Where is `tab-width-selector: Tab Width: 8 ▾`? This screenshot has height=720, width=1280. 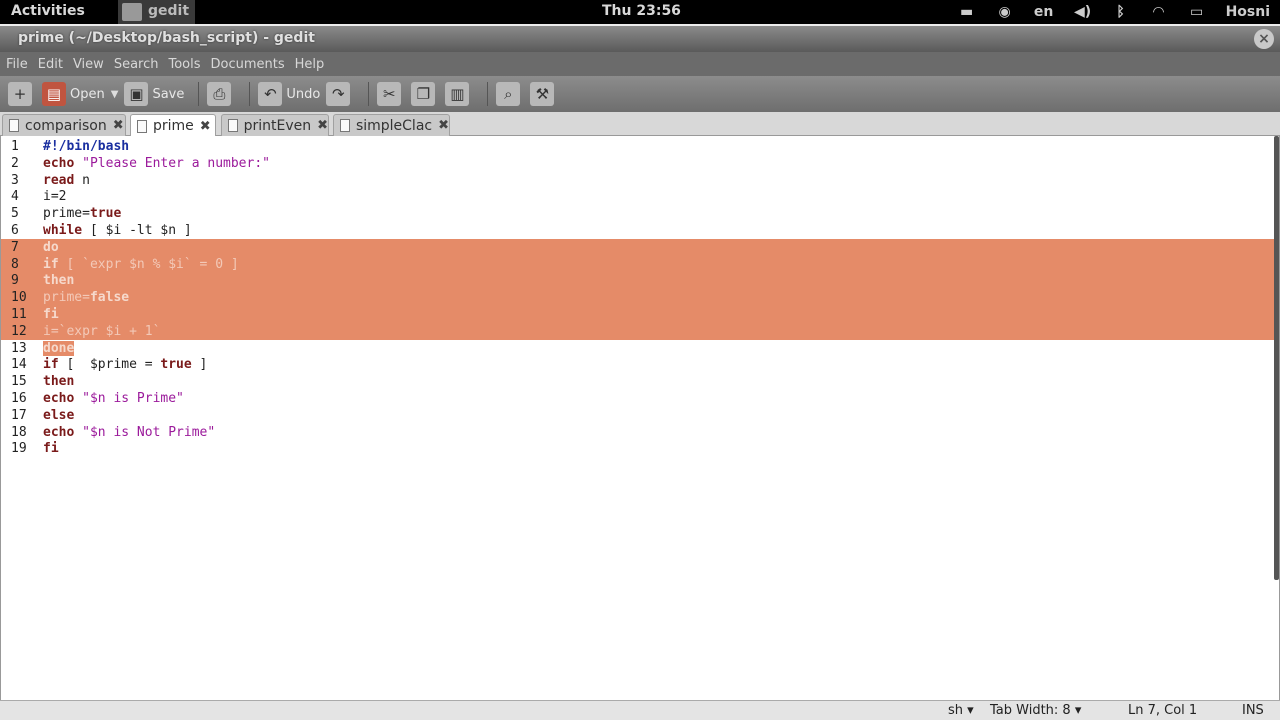 tab-width-selector: Tab Width: 8 ▾ is located at coordinates (1035, 710).